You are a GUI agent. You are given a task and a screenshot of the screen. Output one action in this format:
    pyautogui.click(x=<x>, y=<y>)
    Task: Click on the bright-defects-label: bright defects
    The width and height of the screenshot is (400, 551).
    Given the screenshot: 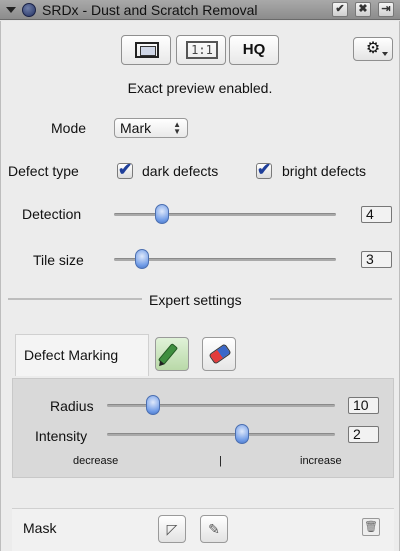 What is the action you would take?
    pyautogui.click(x=324, y=171)
    